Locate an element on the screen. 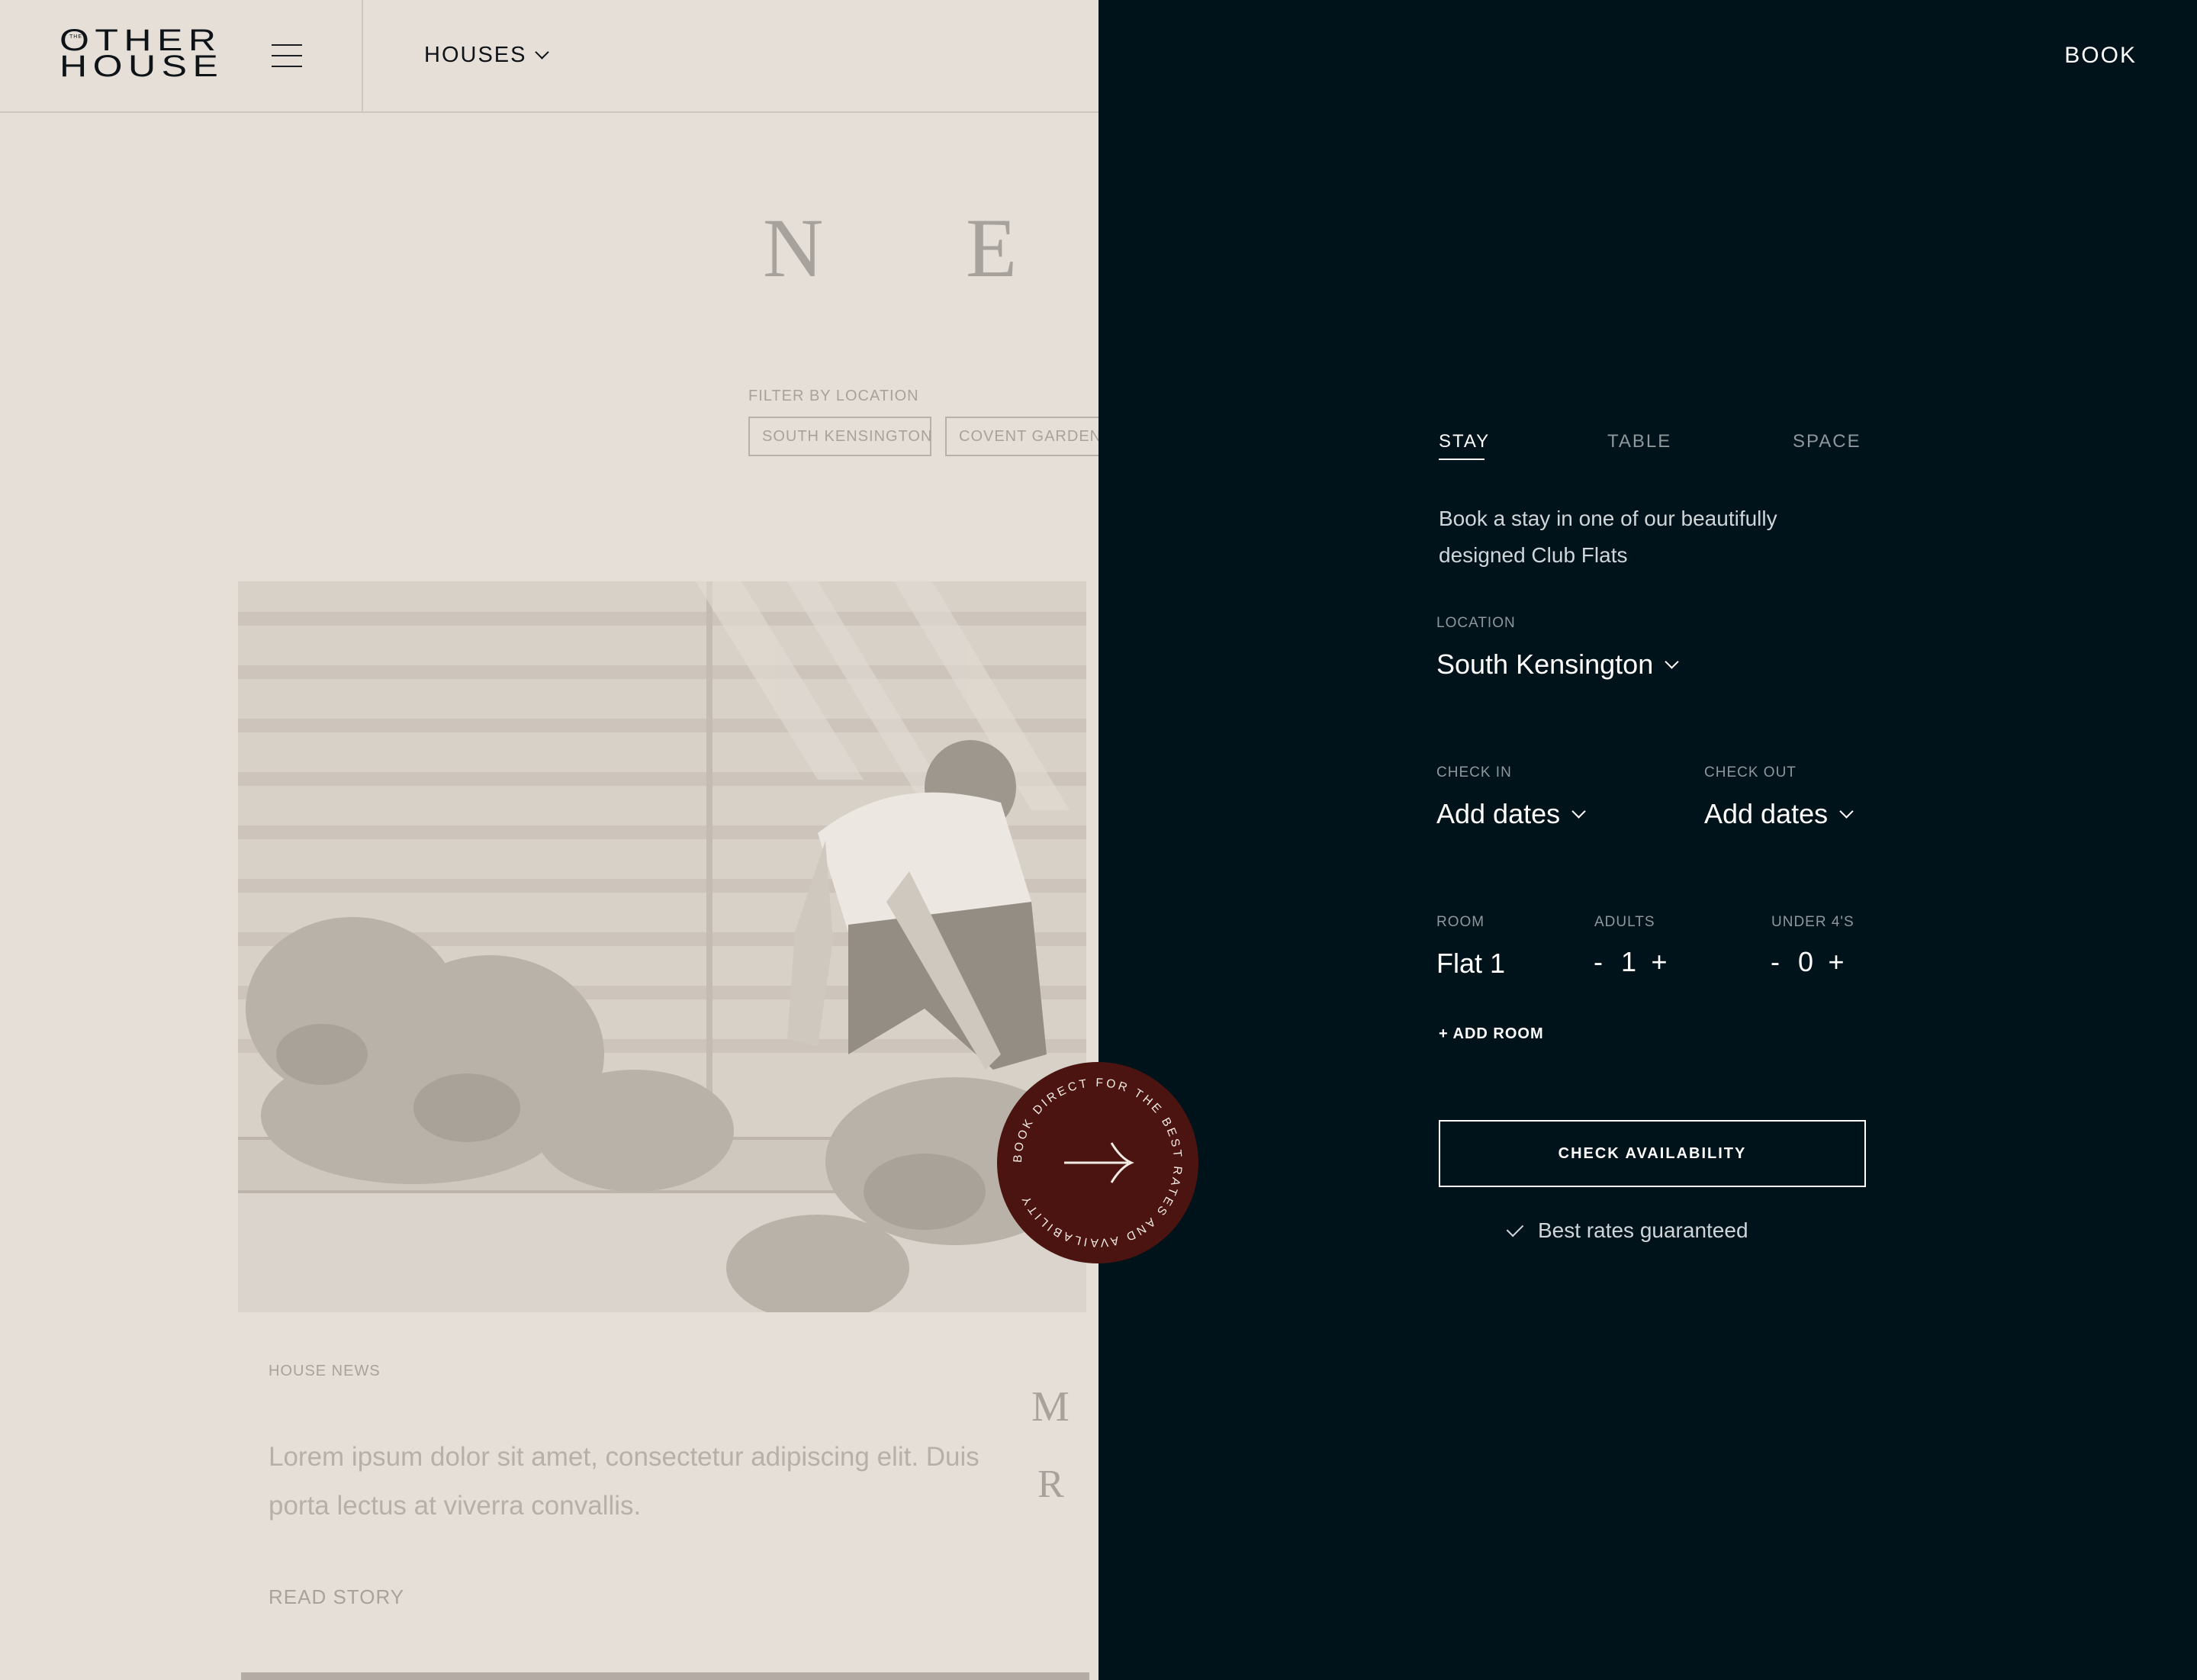 Image resolution: width=2197 pixels, height=1680 pixels. check-out-value: Add dates is located at coordinates (1766, 813).